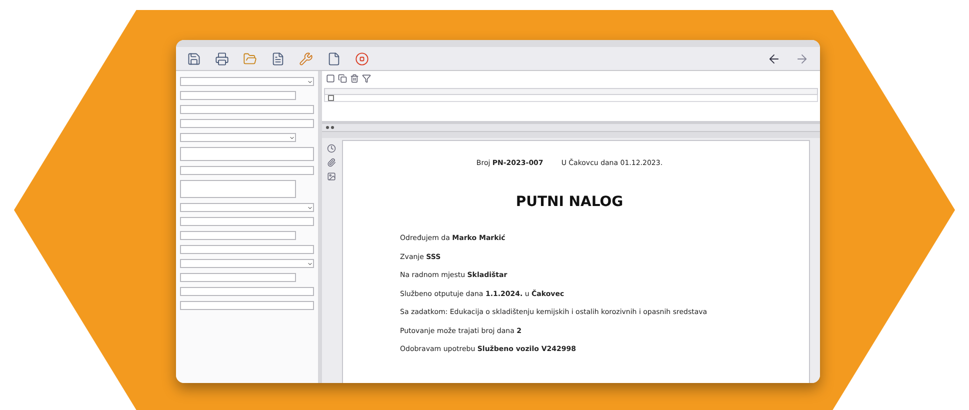 This screenshot has width=969, height=410. What do you see at coordinates (342, 78) in the screenshot?
I see `copy-icon` at bounding box center [342, 78].